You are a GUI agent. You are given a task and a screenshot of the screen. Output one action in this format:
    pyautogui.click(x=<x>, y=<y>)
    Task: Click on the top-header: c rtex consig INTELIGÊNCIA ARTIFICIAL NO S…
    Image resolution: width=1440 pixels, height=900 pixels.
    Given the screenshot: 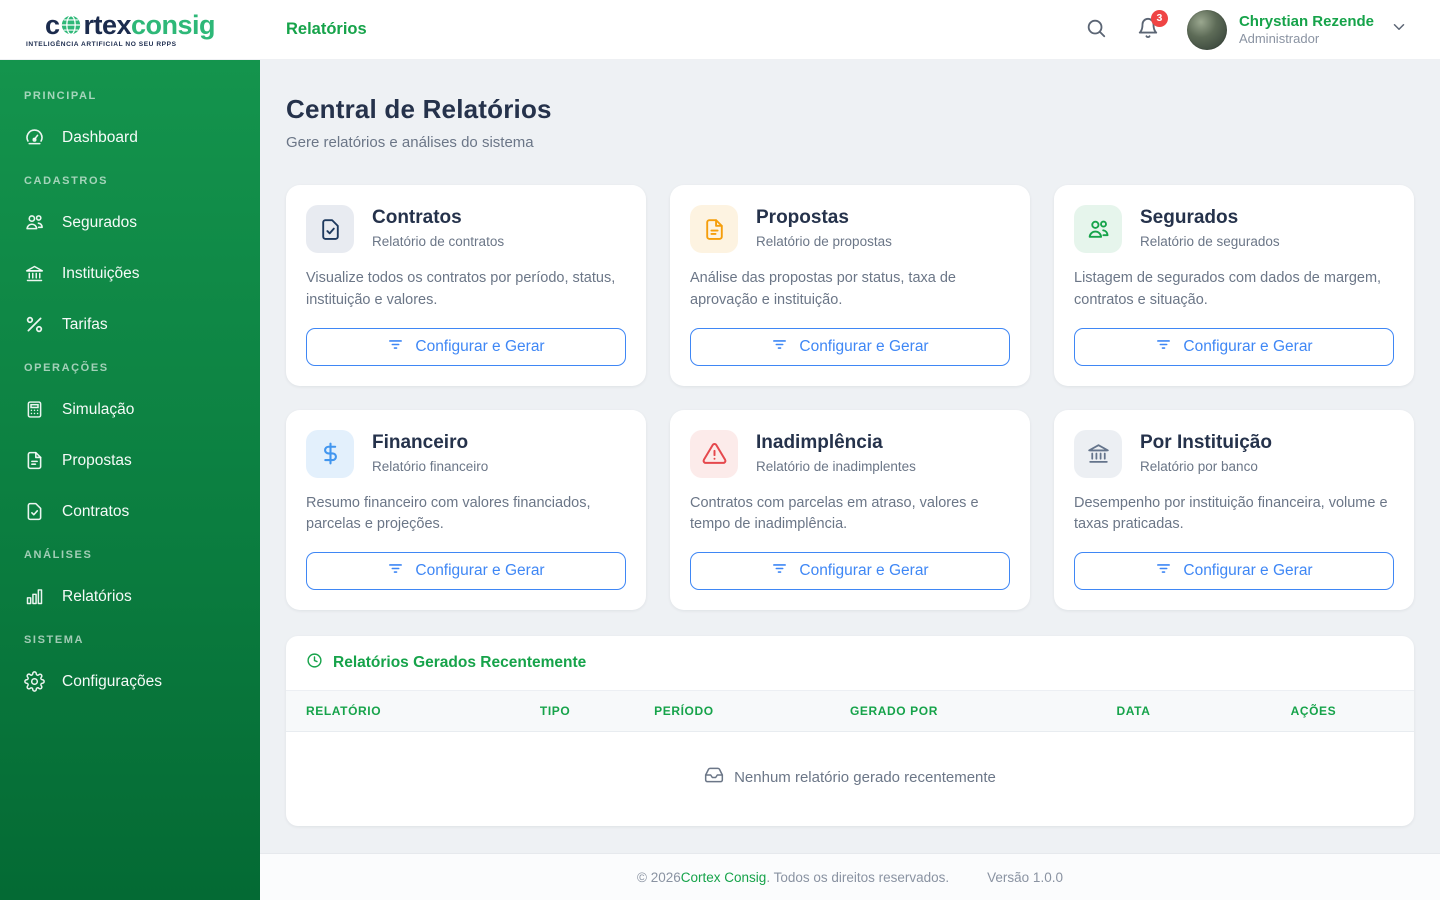 What is the action you would take?
    pyautogui.click(x=720, y=30)
    